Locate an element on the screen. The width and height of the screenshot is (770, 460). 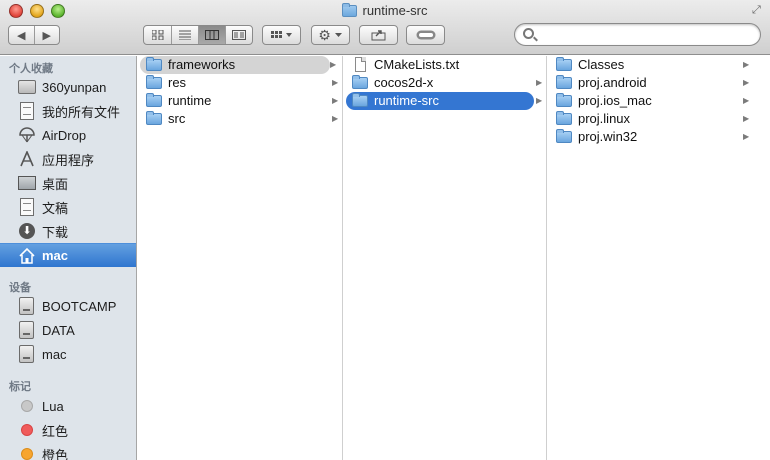
item-name: proj.ios_mac is located at coordinates (615, 100).